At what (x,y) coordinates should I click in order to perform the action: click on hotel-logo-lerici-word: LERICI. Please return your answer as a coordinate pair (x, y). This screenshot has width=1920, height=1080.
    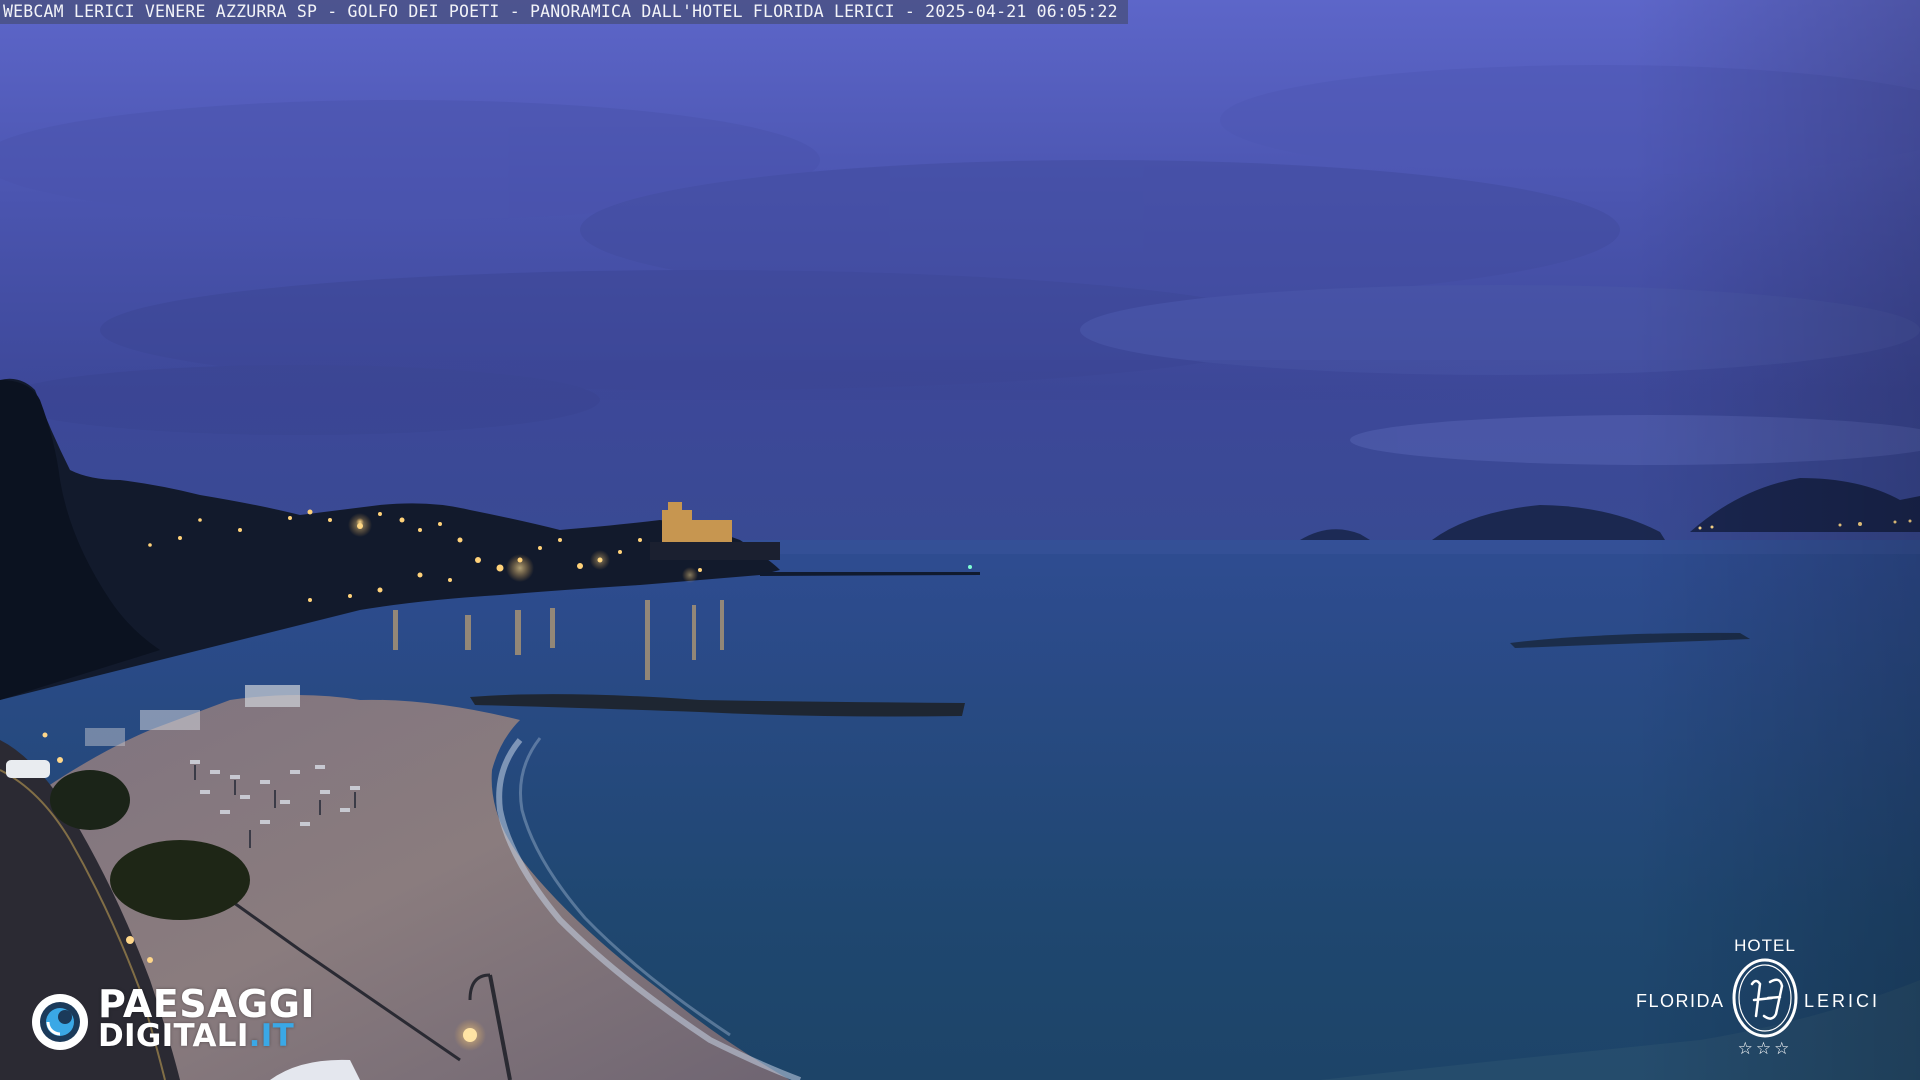
    Looking at the image, I should click on (1842, 1001).